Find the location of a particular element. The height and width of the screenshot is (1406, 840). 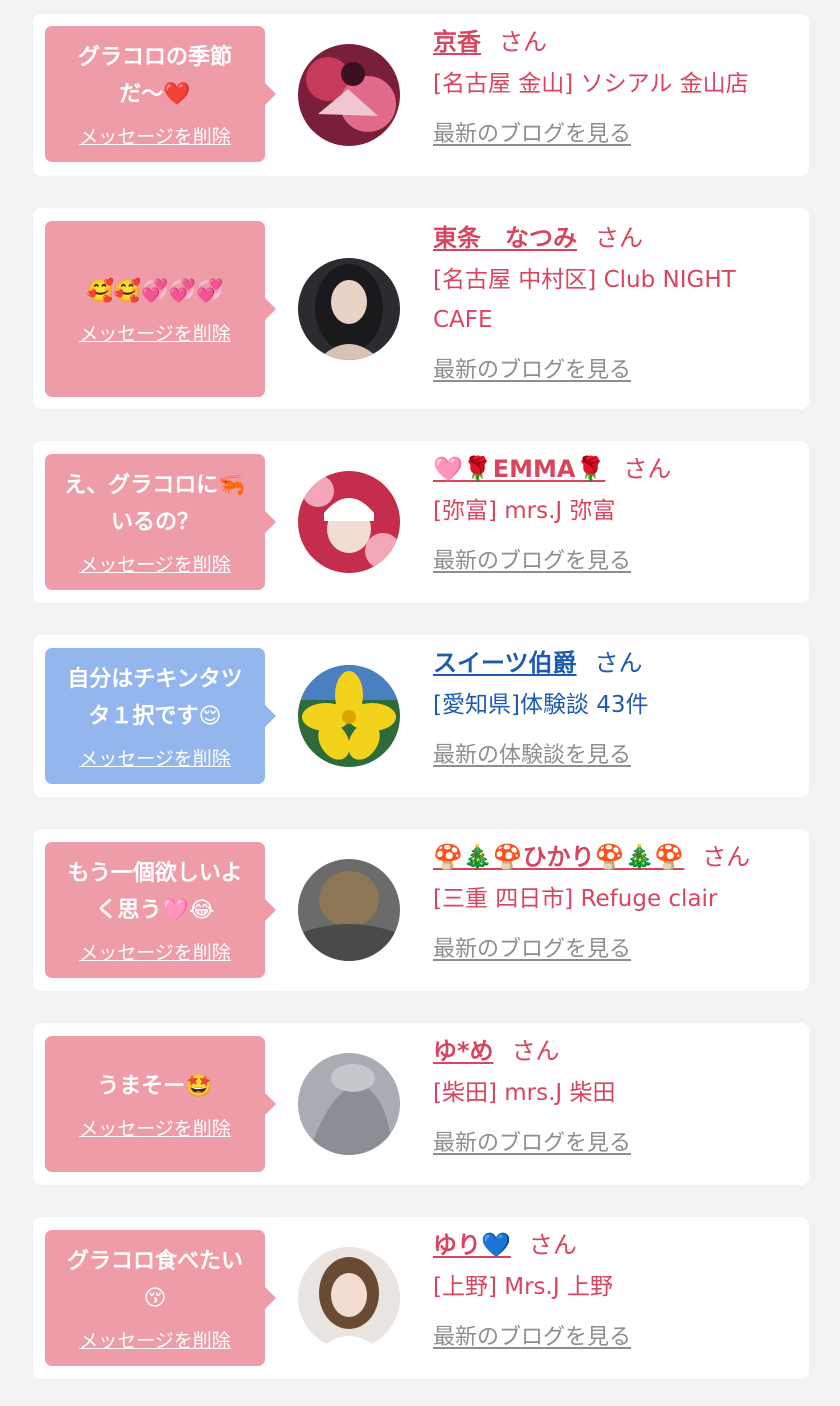

message-bubble: もう一個欲しいよく思う🩷😂 メッセージを削除 is located at coordinates (160, 910).